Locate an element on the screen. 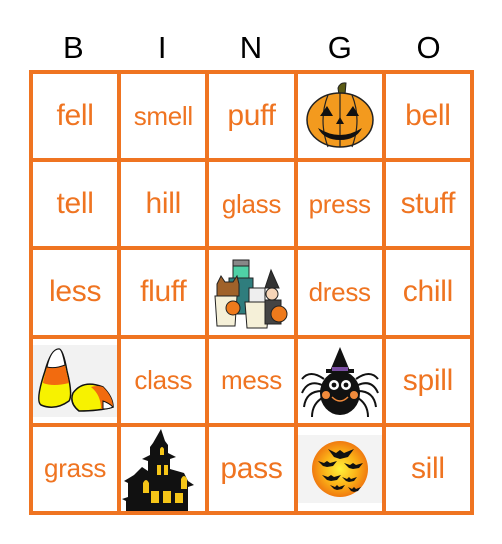 Image resolution: width=502 pixels, height=544 pixels. cell-word: chill is located at coordinates (427, 292).